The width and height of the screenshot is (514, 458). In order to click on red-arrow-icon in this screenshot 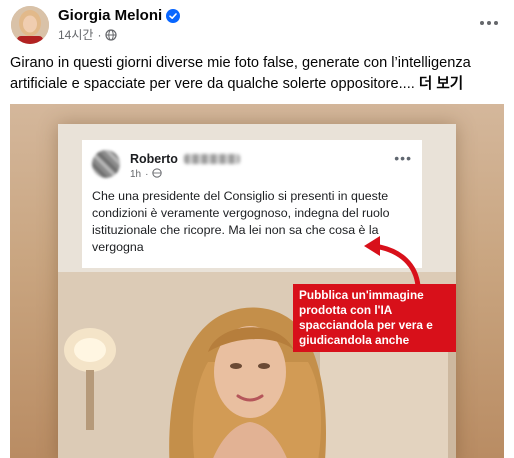, I will do `click(392, 262)`.